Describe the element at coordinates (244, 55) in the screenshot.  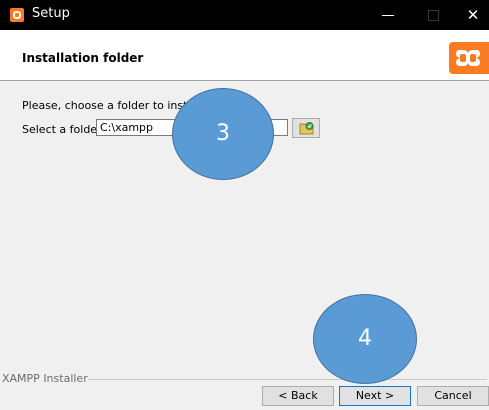
I see `wizard-header: Installation folder` at that location.